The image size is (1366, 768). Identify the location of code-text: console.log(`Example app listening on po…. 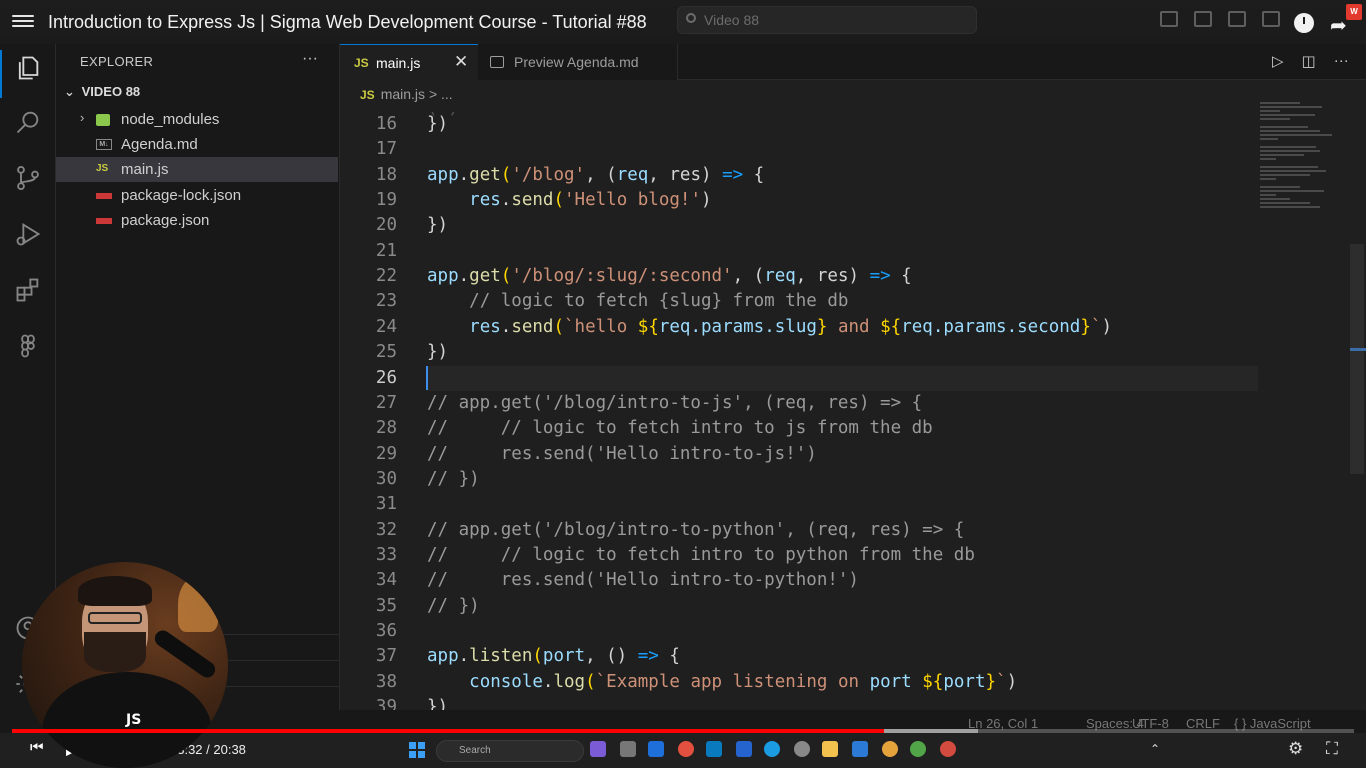
(743, 681).